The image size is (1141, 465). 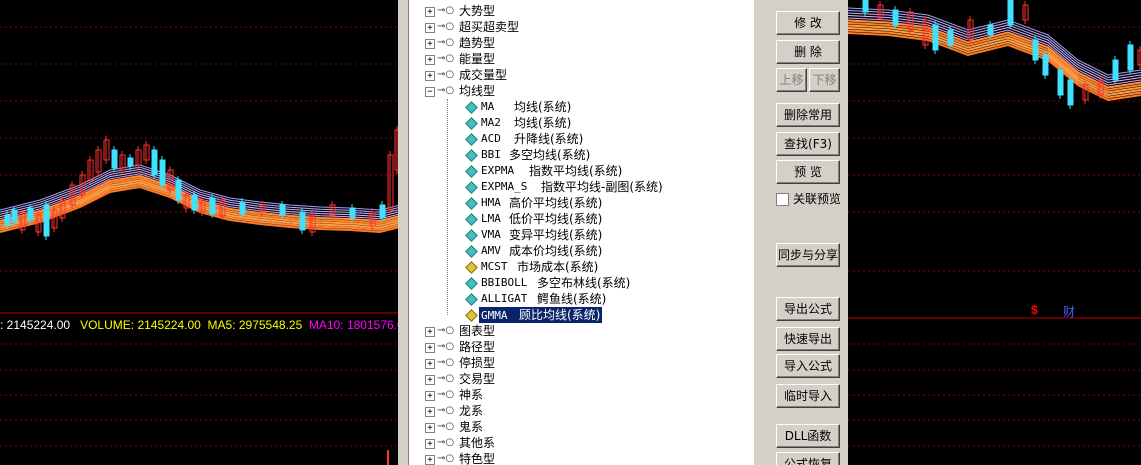 I want to click on tree-cat-label: 趋势型, so click(x=477, y=43).